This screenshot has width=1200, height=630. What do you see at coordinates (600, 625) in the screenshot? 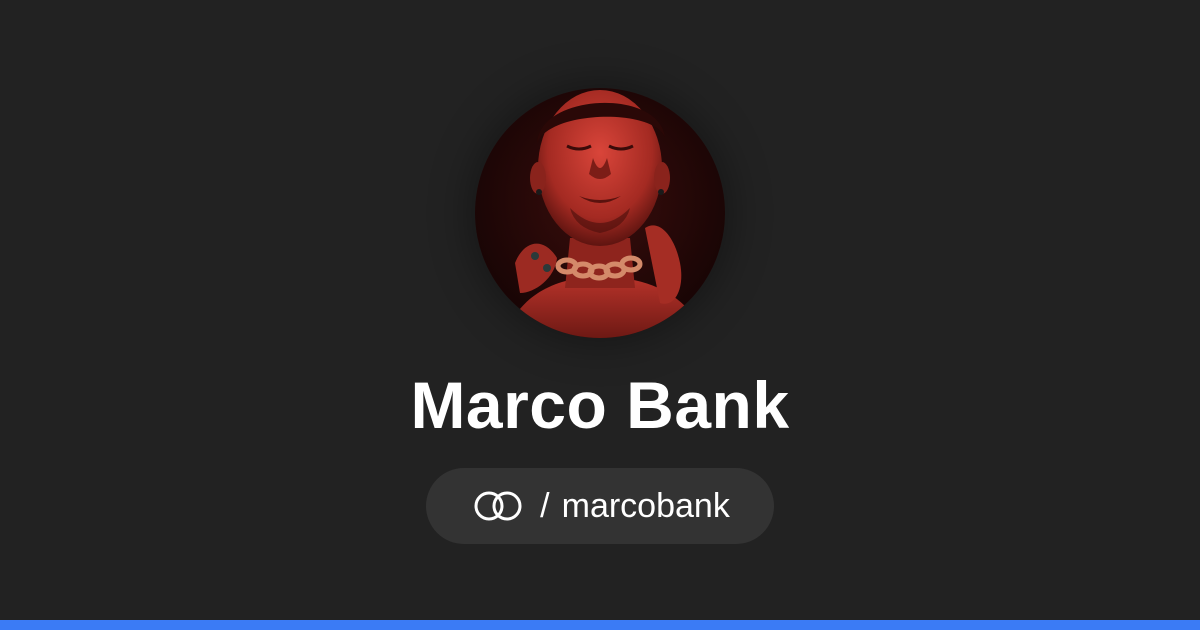
I see `accent-bar` at bounding box center [600, 625].